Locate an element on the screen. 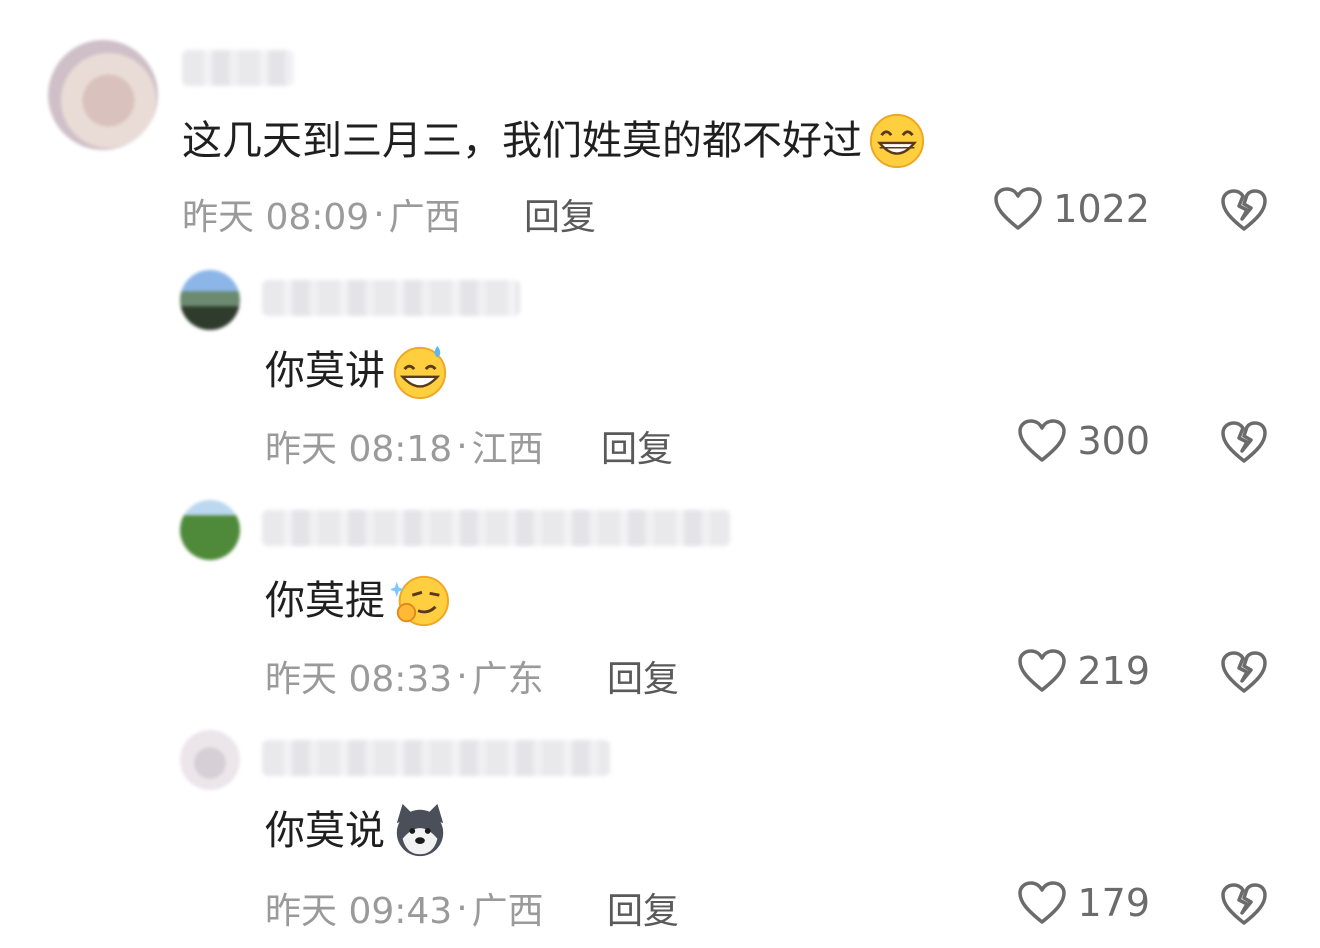 Image resolution: width=1320 pixels, height=948 pixels. comment-text-content: 你莫讲 is located at coordinates (325, 371).